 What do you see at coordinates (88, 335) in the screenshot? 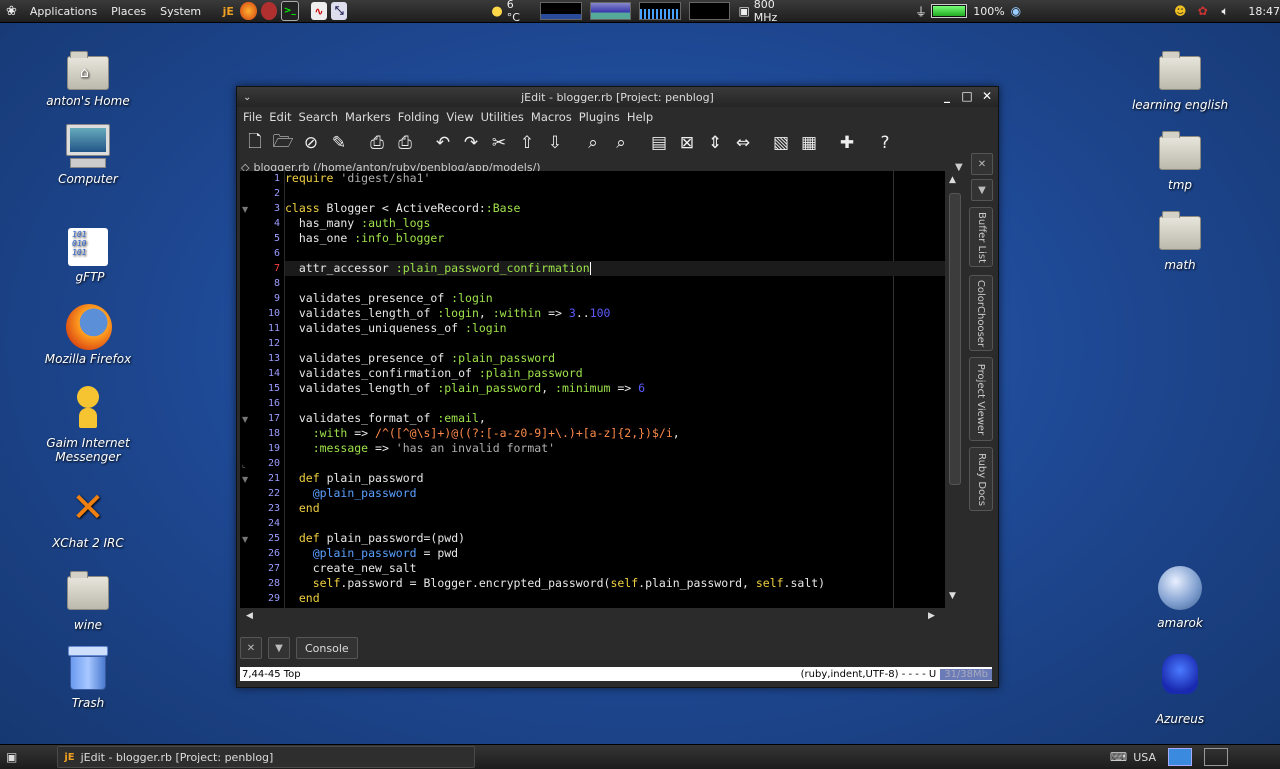
I see `desktop-icon-firefox: Mozilla Firefox` at bounding box center [88, 335].